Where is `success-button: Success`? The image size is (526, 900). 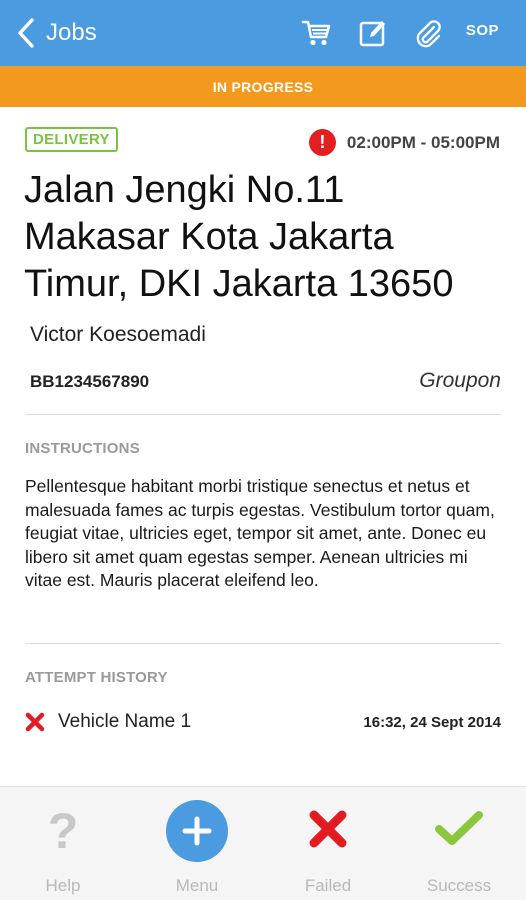
success-button: Success is located at coordinates (459, 847).